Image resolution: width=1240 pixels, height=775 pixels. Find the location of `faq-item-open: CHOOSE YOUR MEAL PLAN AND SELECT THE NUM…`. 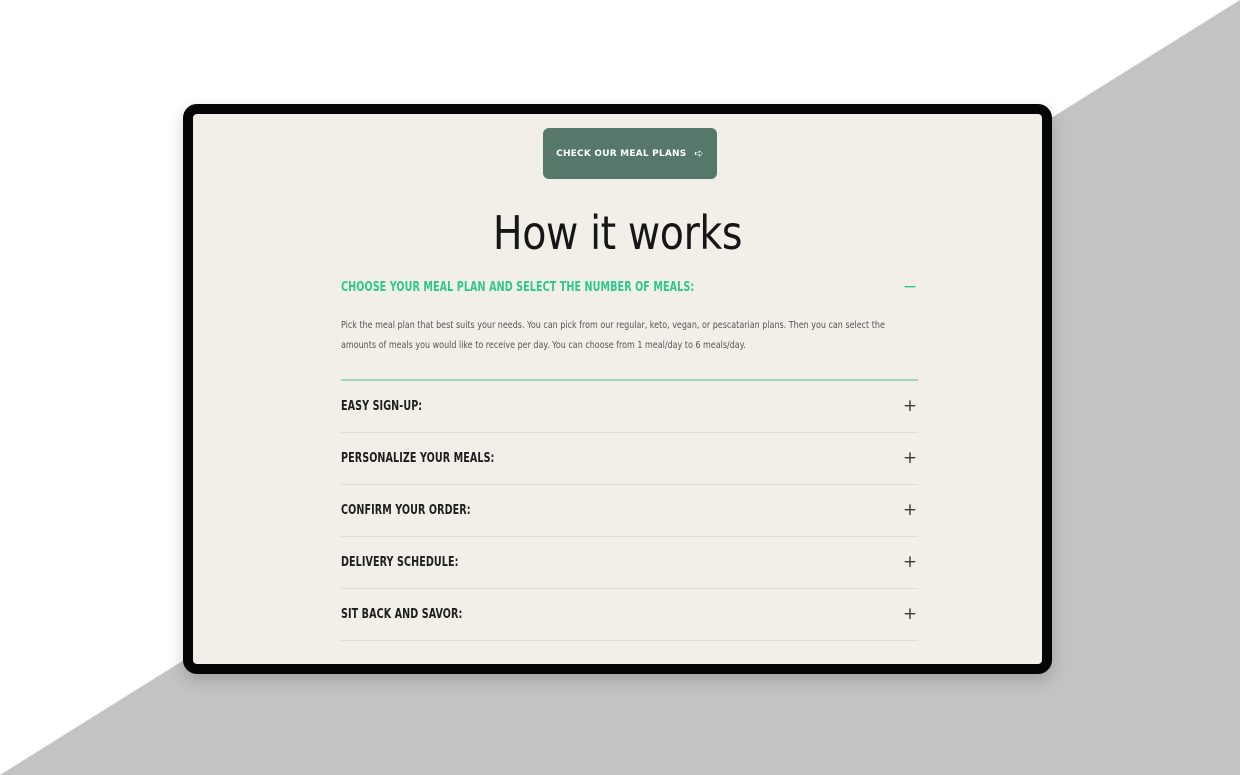

faq-item-open: CHOOSE YOUR MEAL PLAN AND SELECT THE NUM… is located at coordinates (629, 327).